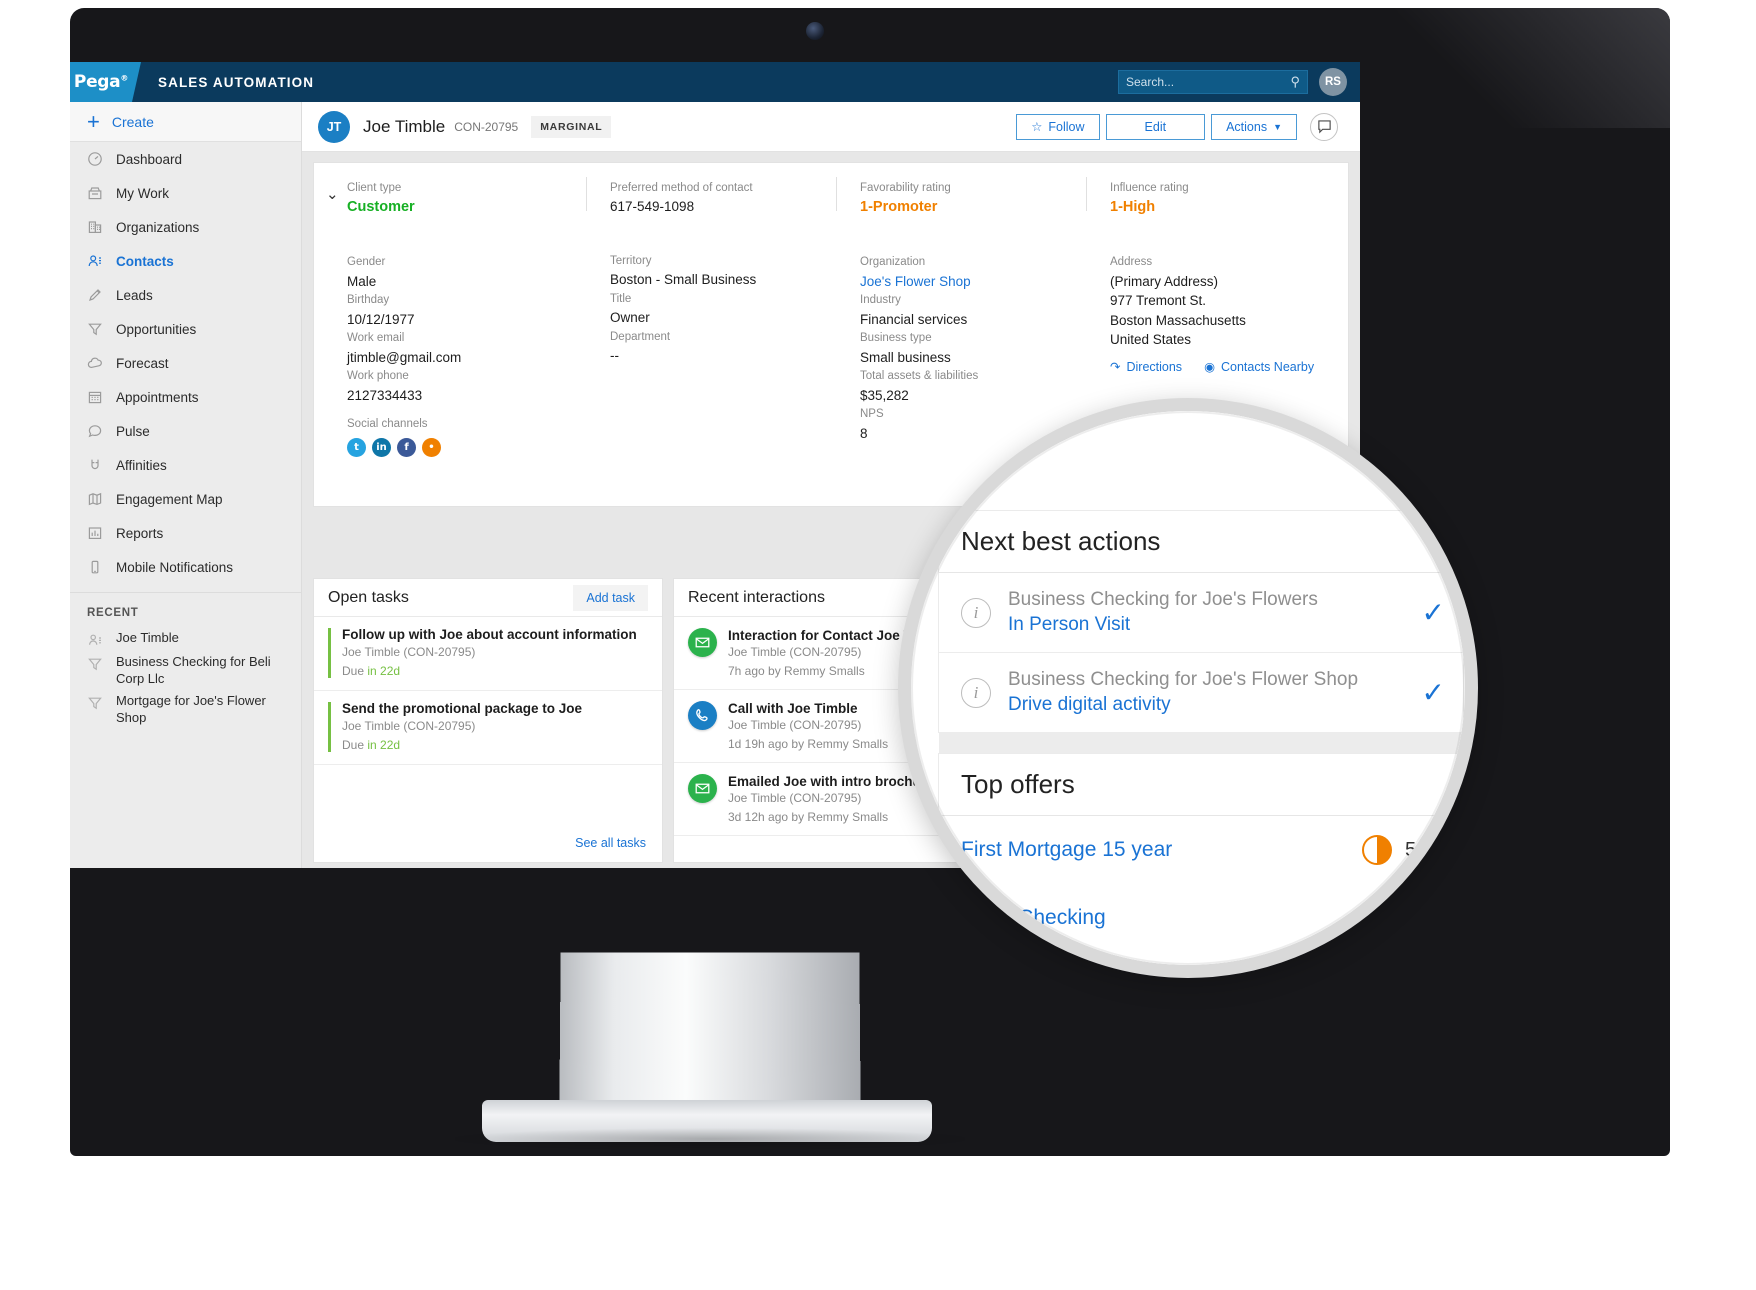 The image size is (1756, 1290). Describe the element at coordinates (95, 397) in the screenshot. I see `appointments-icon` at that location.